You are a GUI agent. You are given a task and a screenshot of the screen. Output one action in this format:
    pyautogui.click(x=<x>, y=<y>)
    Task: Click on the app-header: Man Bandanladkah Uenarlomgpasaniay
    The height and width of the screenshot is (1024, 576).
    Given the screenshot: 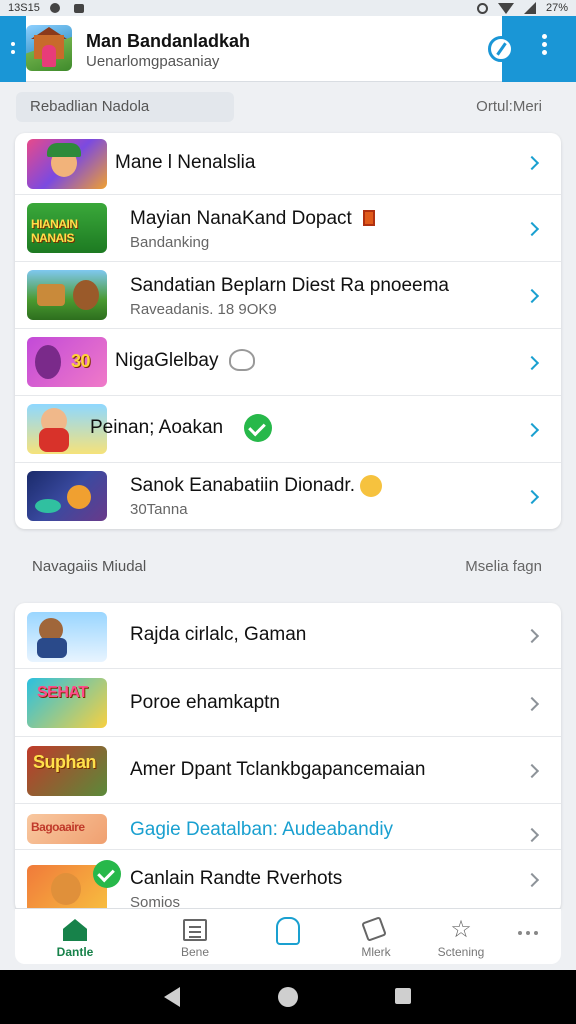 What is the action you would take?
    pyautogui.click(x=288, y=49)
    